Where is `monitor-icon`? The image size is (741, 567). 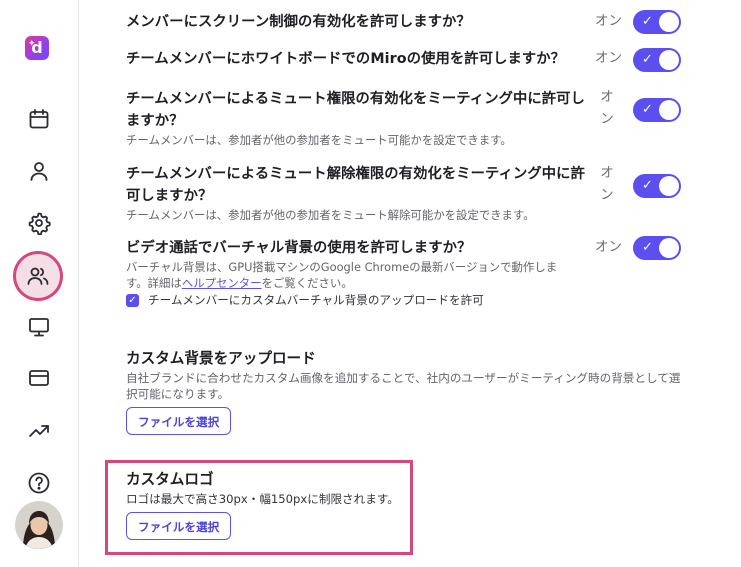
monitor-icon is located at coordinates (39, 327).